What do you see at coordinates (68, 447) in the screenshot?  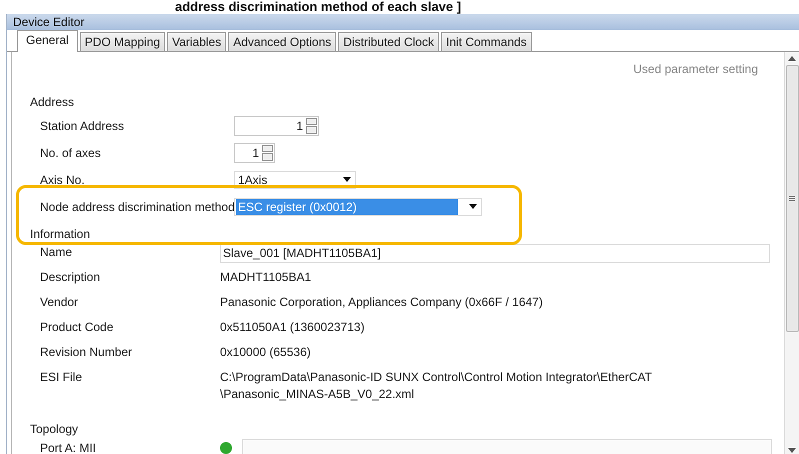 I see `field-label: Port A: MII` at bounding box center [68, 447].